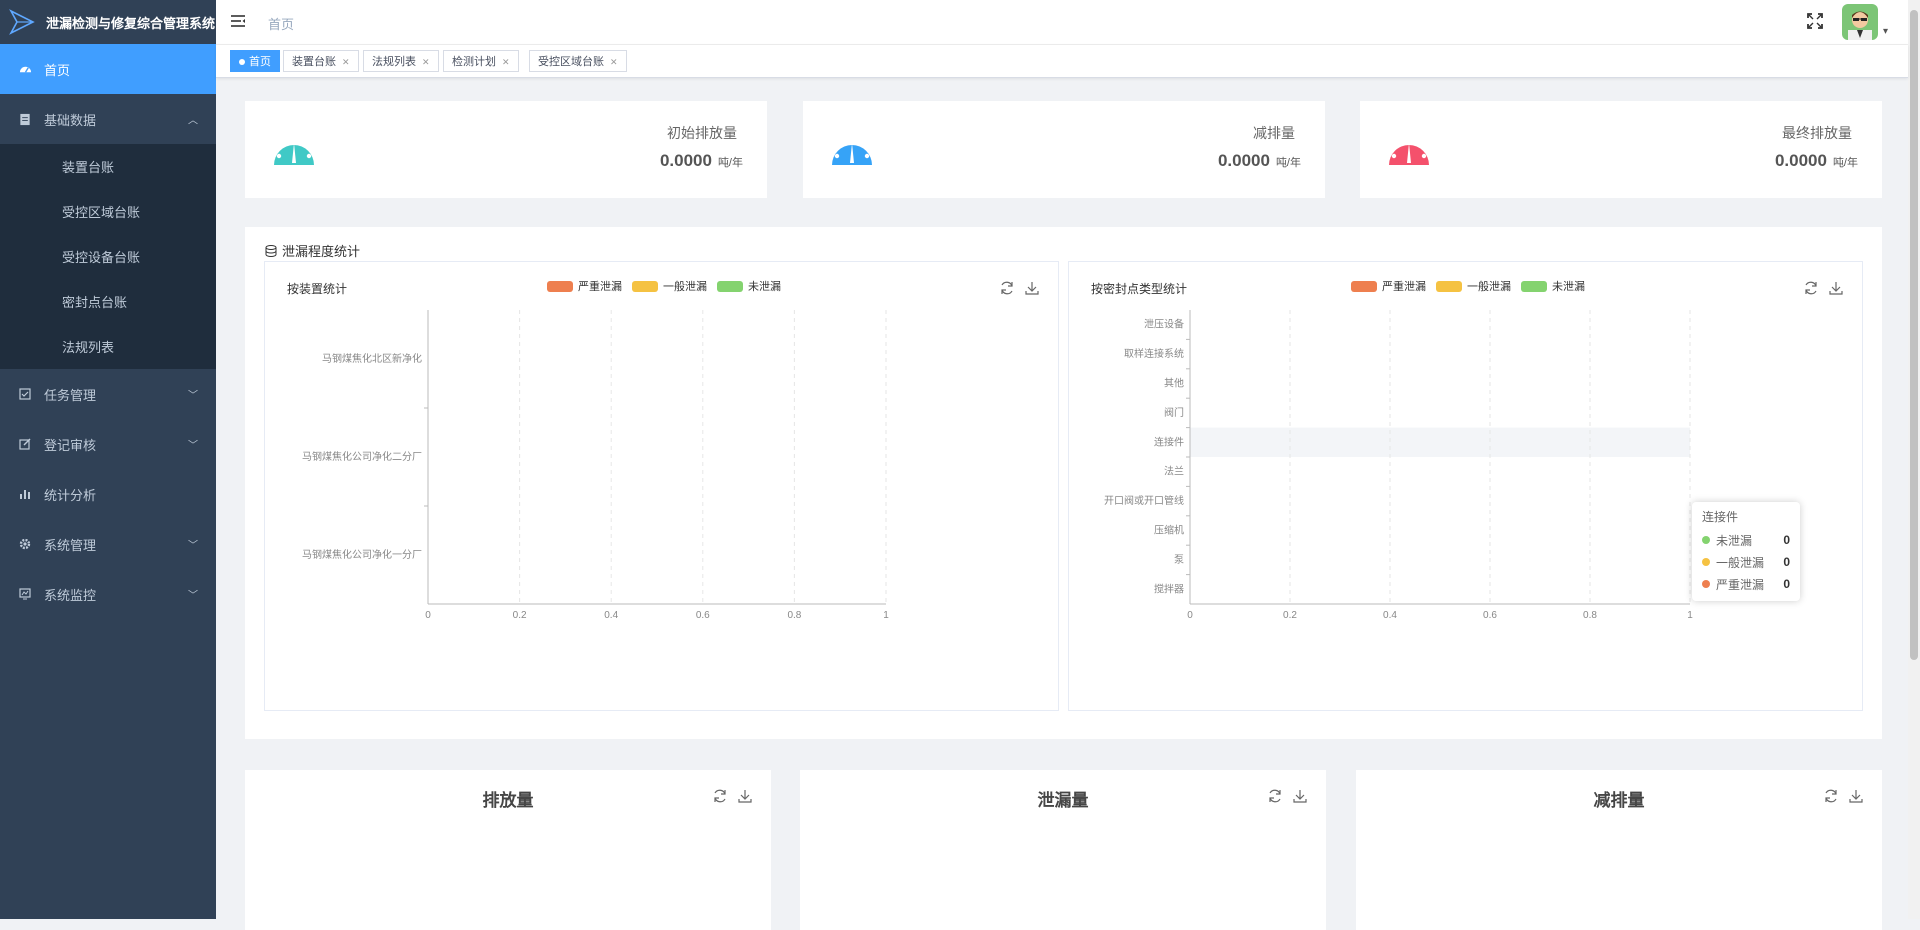  I want to click on stat-label: 初始排放量, so click(702, 133).